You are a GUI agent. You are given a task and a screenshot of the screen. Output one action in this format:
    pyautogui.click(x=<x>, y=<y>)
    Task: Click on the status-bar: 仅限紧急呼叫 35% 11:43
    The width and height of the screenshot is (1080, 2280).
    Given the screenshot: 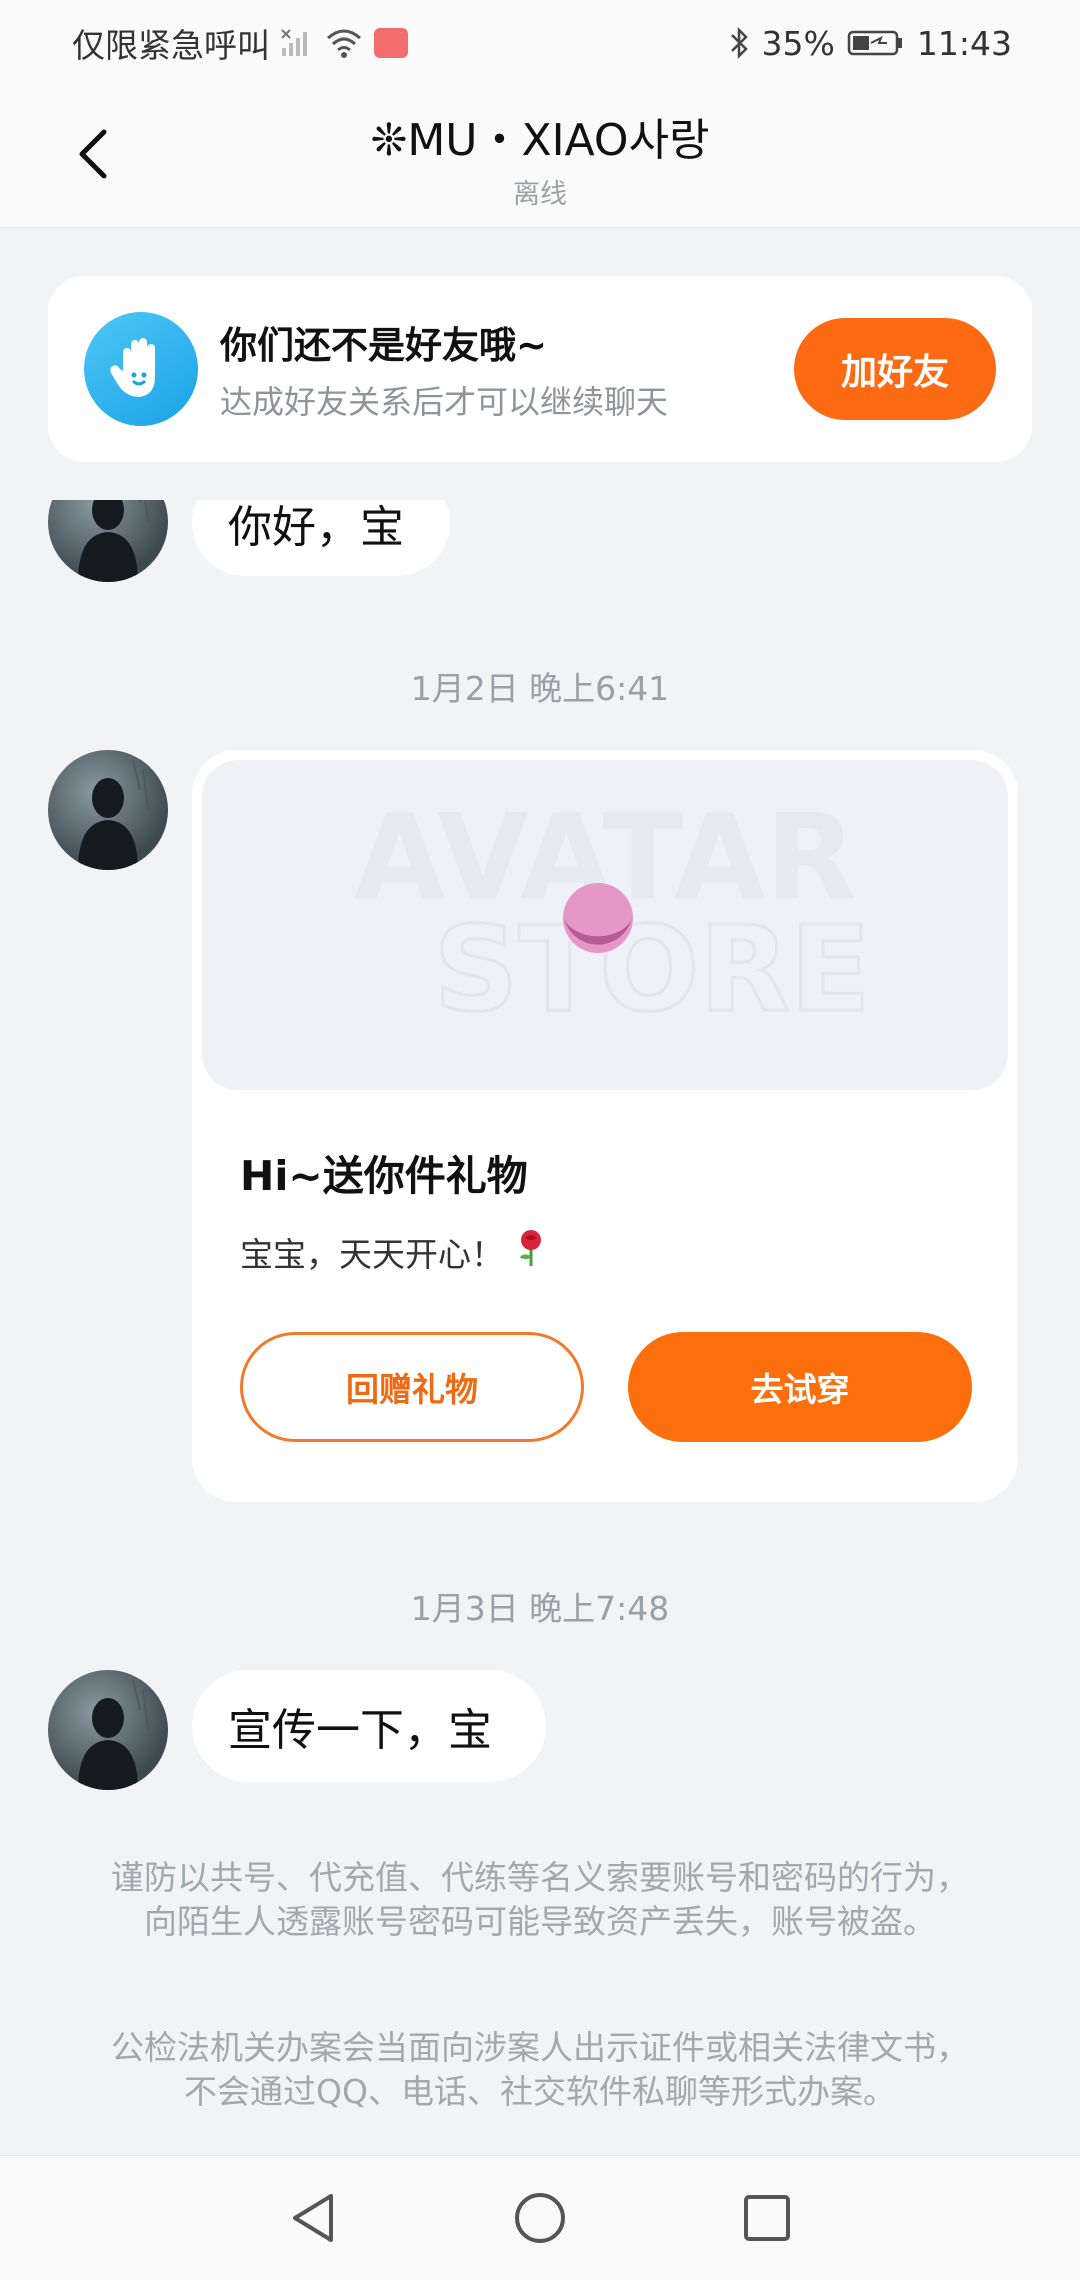 What is the action you would take?
    pyautogui.click(x=540, y=43)
    